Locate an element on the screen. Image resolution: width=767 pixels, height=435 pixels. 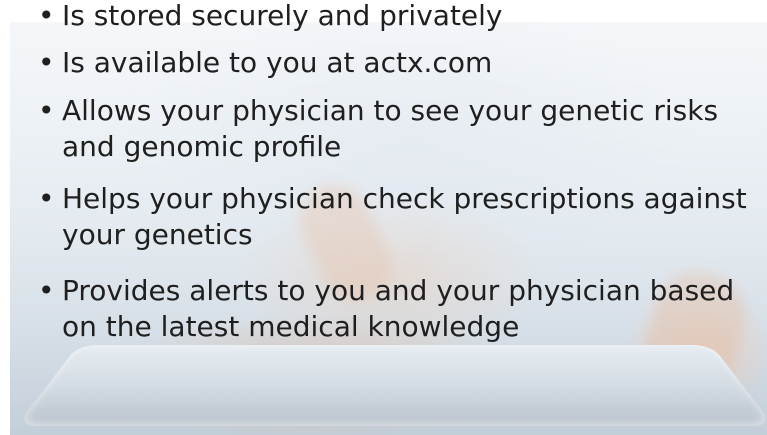
bullet-item: • Is stored securely and privately is located at coordinates (393, 17).